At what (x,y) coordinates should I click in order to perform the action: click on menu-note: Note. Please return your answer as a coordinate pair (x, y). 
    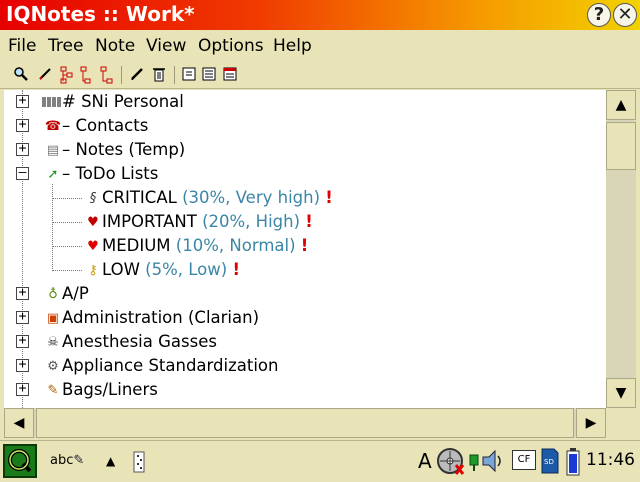
    Looking at the image, I should click on (115, 46).